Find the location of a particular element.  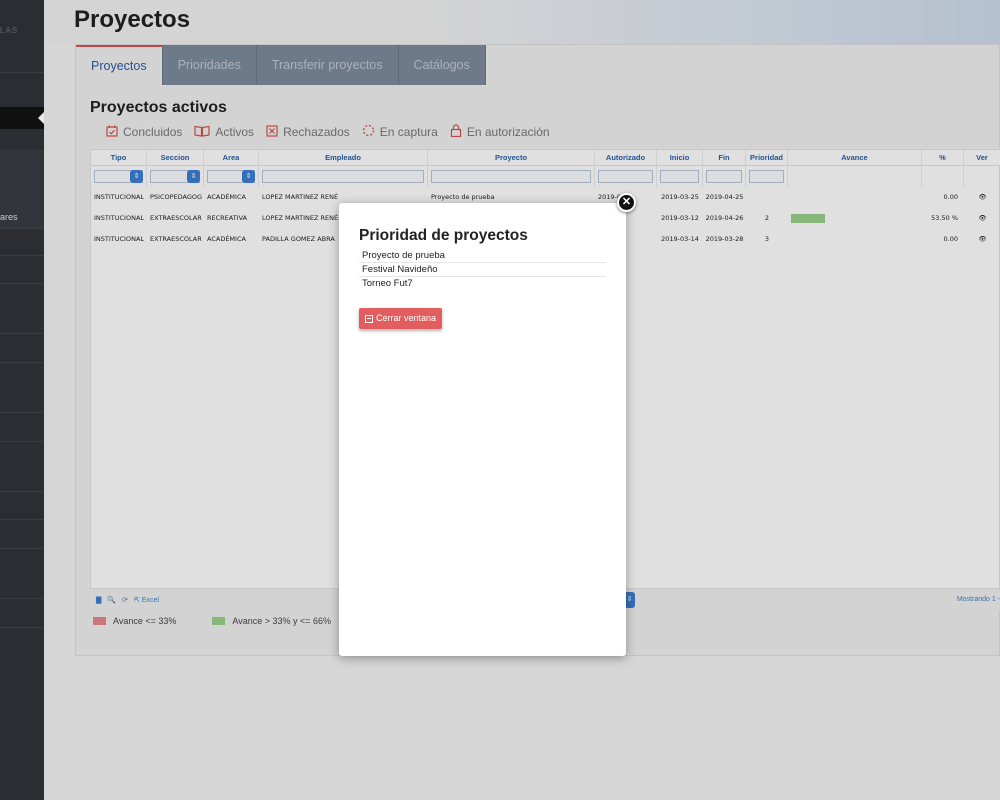

close-window-button: Cerrar ventana is located at coordinates (401, 318).